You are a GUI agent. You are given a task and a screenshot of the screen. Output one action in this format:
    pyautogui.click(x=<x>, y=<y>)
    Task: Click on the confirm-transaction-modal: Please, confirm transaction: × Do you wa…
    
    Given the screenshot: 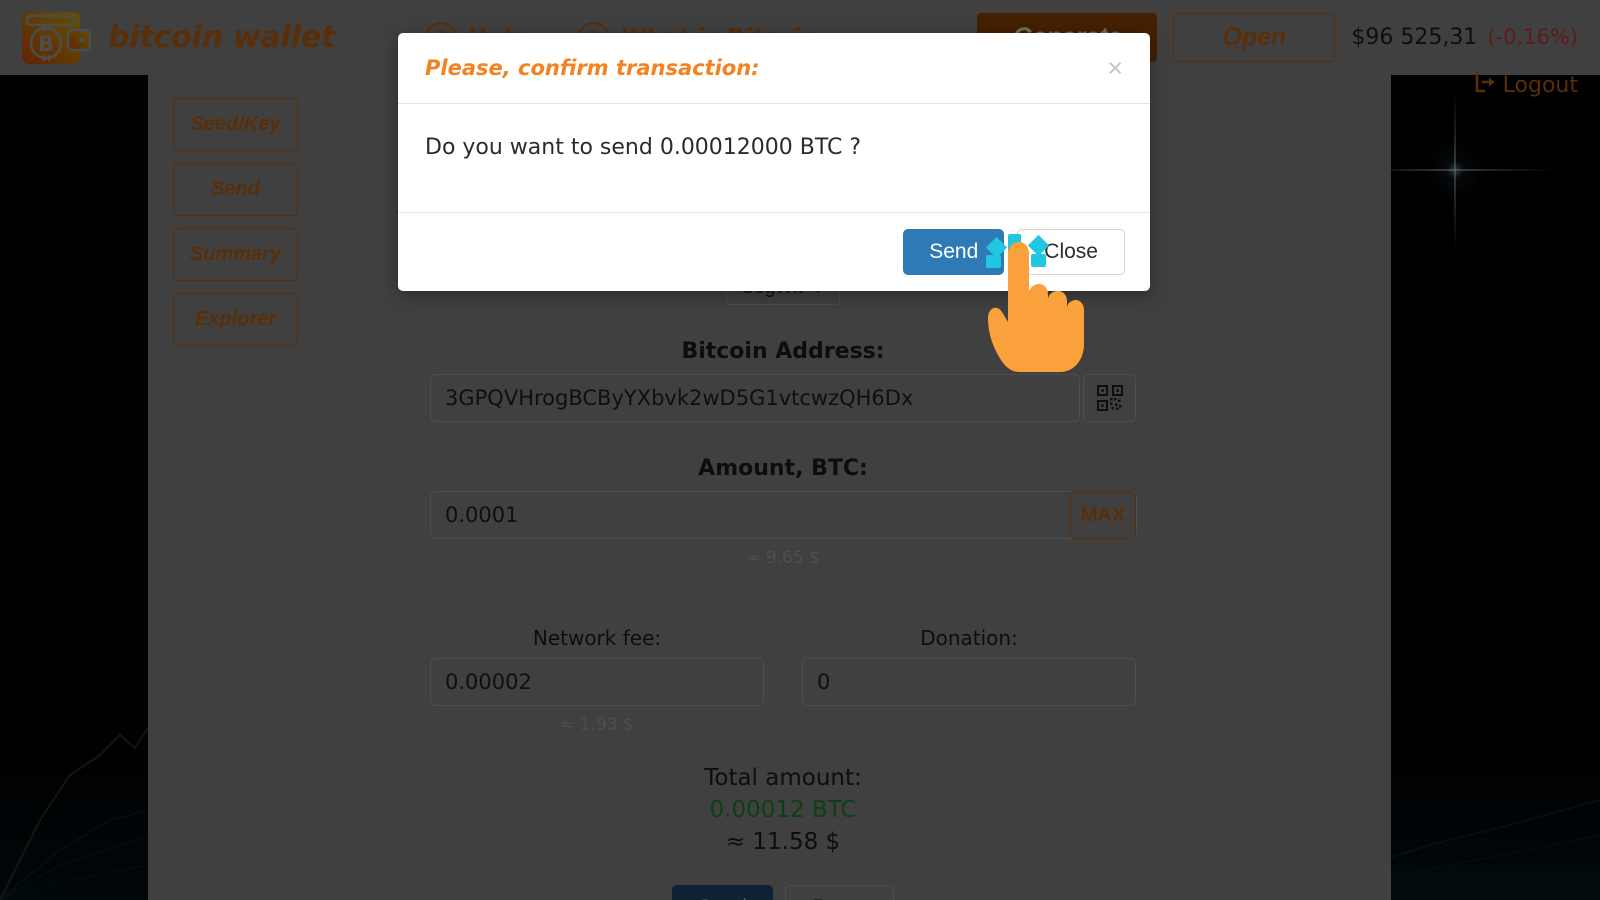 What is the action you would take?
    pyautogui.click(x=774, y=162)
    